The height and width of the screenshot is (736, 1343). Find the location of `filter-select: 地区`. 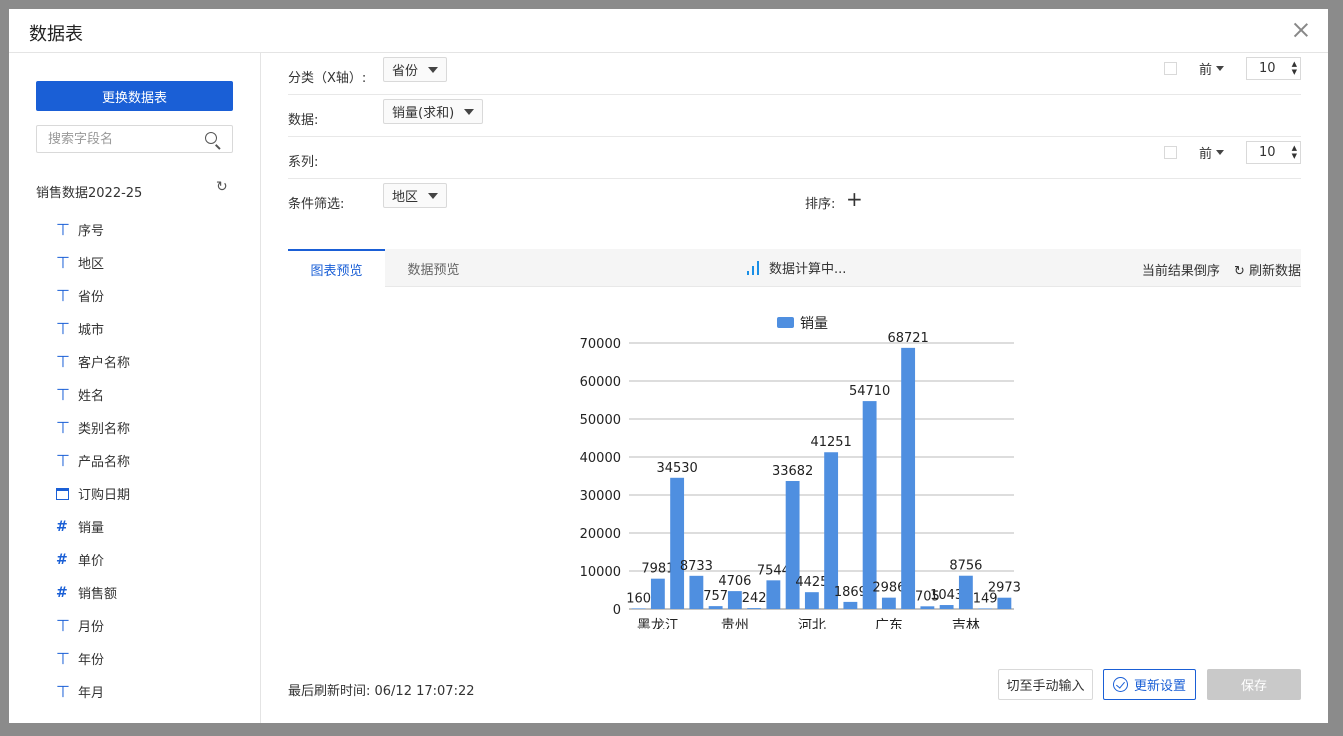

filter-select: 地区 is located at coordinates (415, 195).